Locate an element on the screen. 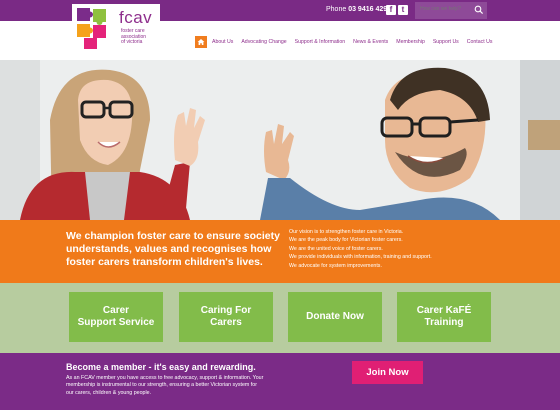 This screenshot has height=420, width=560. search-box is located at coordinates (451, 10).